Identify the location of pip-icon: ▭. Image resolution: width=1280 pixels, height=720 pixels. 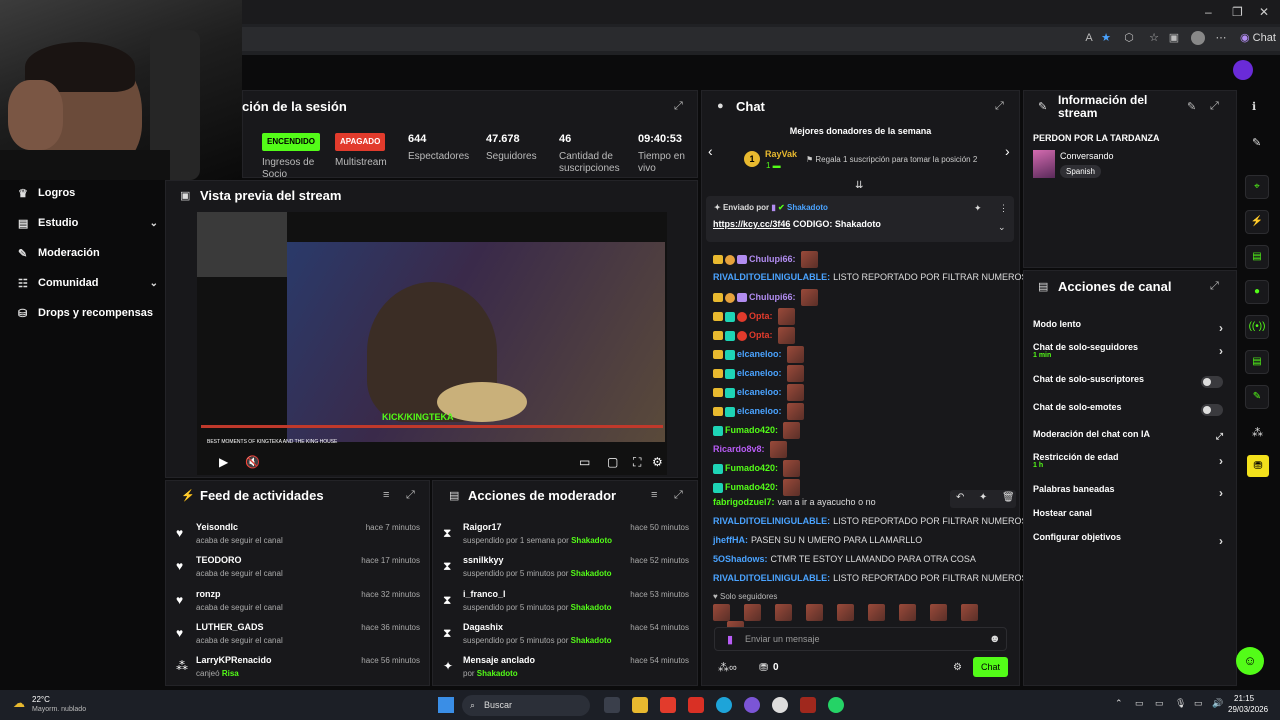
(584, 462).